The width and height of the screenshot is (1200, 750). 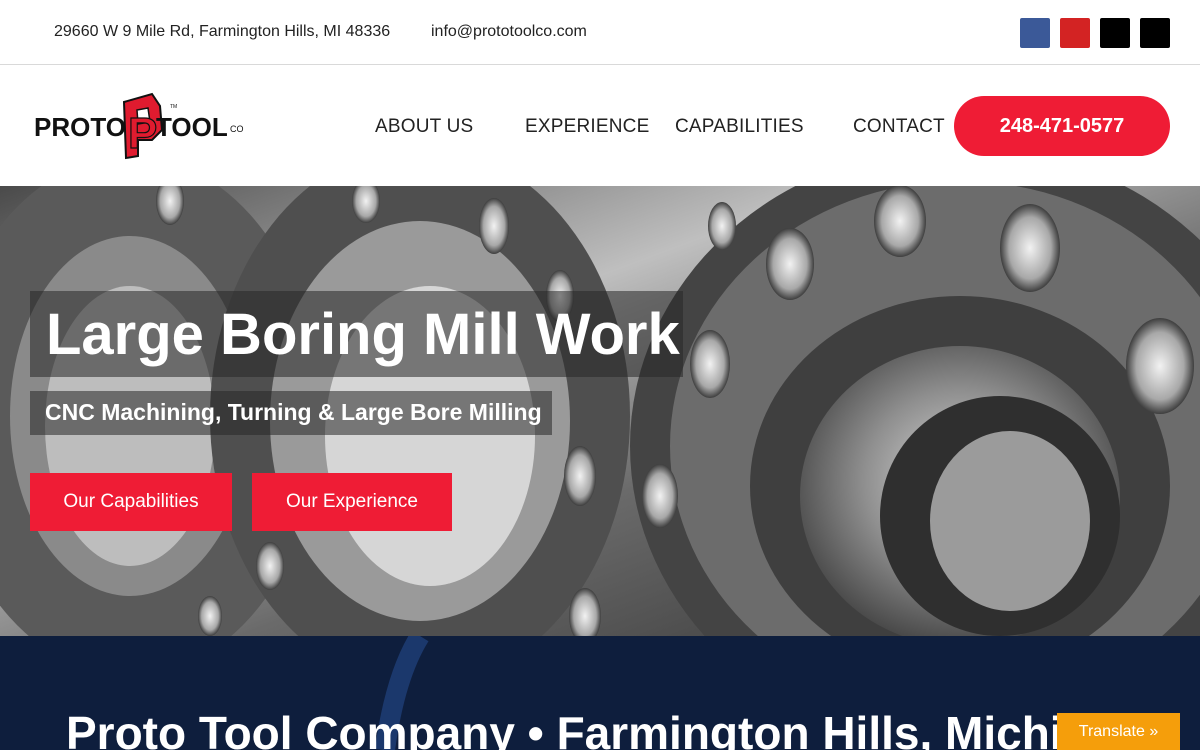 I want to click on our-experience-button: Our Experience, so click(x=352, y=502).